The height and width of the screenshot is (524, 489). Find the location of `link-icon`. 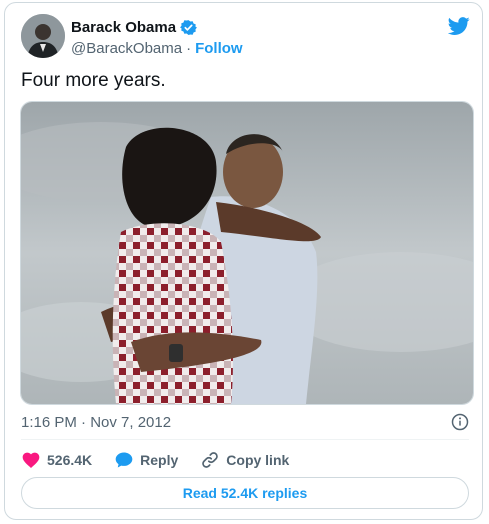

link-icon is located at coordinates (210, 460).